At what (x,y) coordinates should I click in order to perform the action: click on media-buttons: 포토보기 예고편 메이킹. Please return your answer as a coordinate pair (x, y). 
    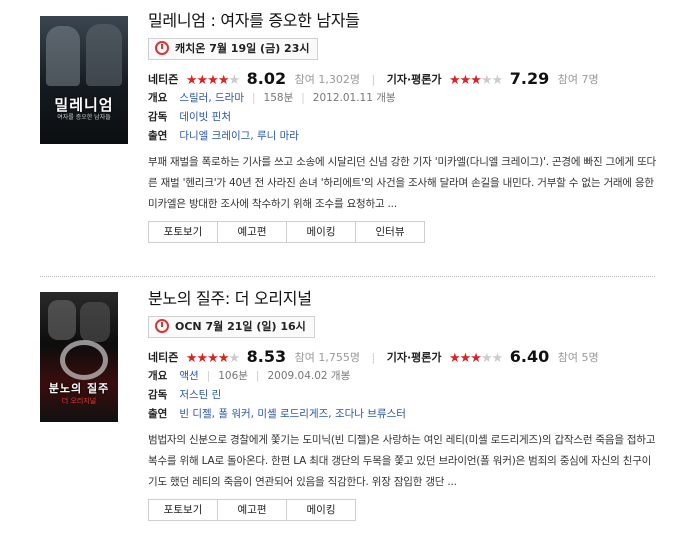
    Looking at the image, I should click on (403, 510).